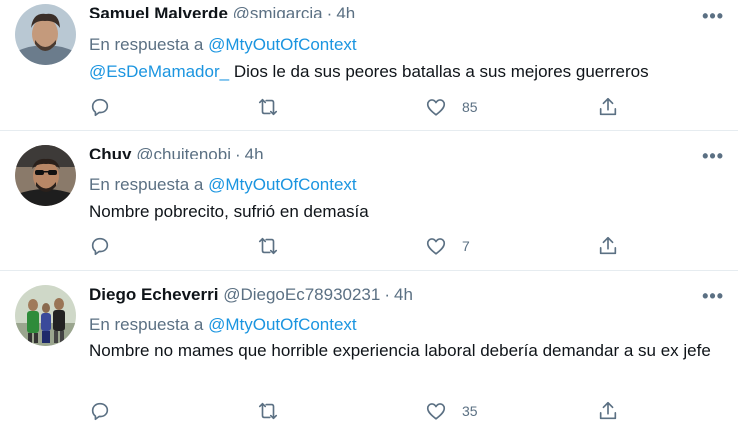  I want to click on display-name: Diego Echeverri, so click(153, 294).